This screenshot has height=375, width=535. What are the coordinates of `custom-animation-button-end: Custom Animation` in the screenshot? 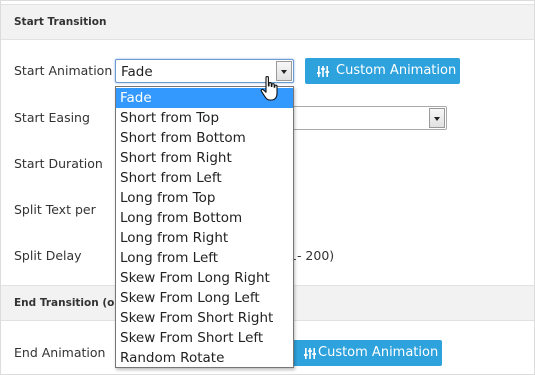 It's located at (367, 353).